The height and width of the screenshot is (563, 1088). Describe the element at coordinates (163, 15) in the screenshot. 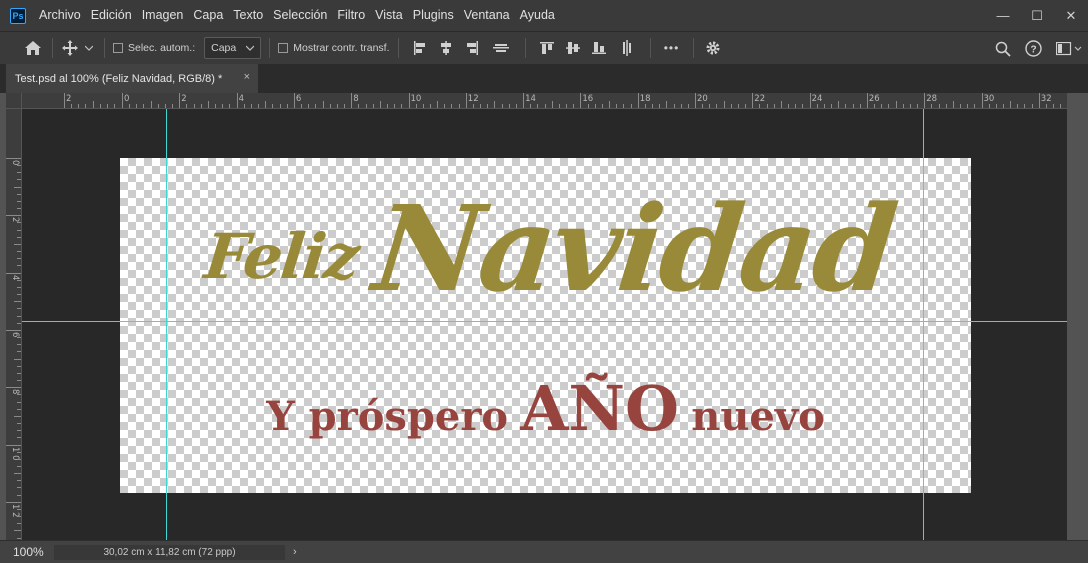

I see `menu-imagen: Imagen` at that location.